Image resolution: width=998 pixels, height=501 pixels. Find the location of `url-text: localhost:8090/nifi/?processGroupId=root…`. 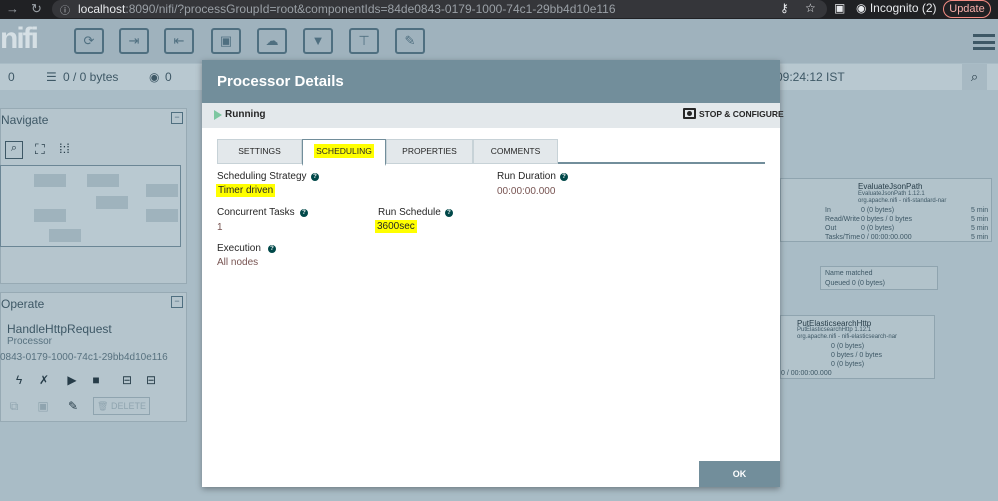

url-text: localhost:8090/nifi/?processGroupId=root… is located at coordinates (347, 9).